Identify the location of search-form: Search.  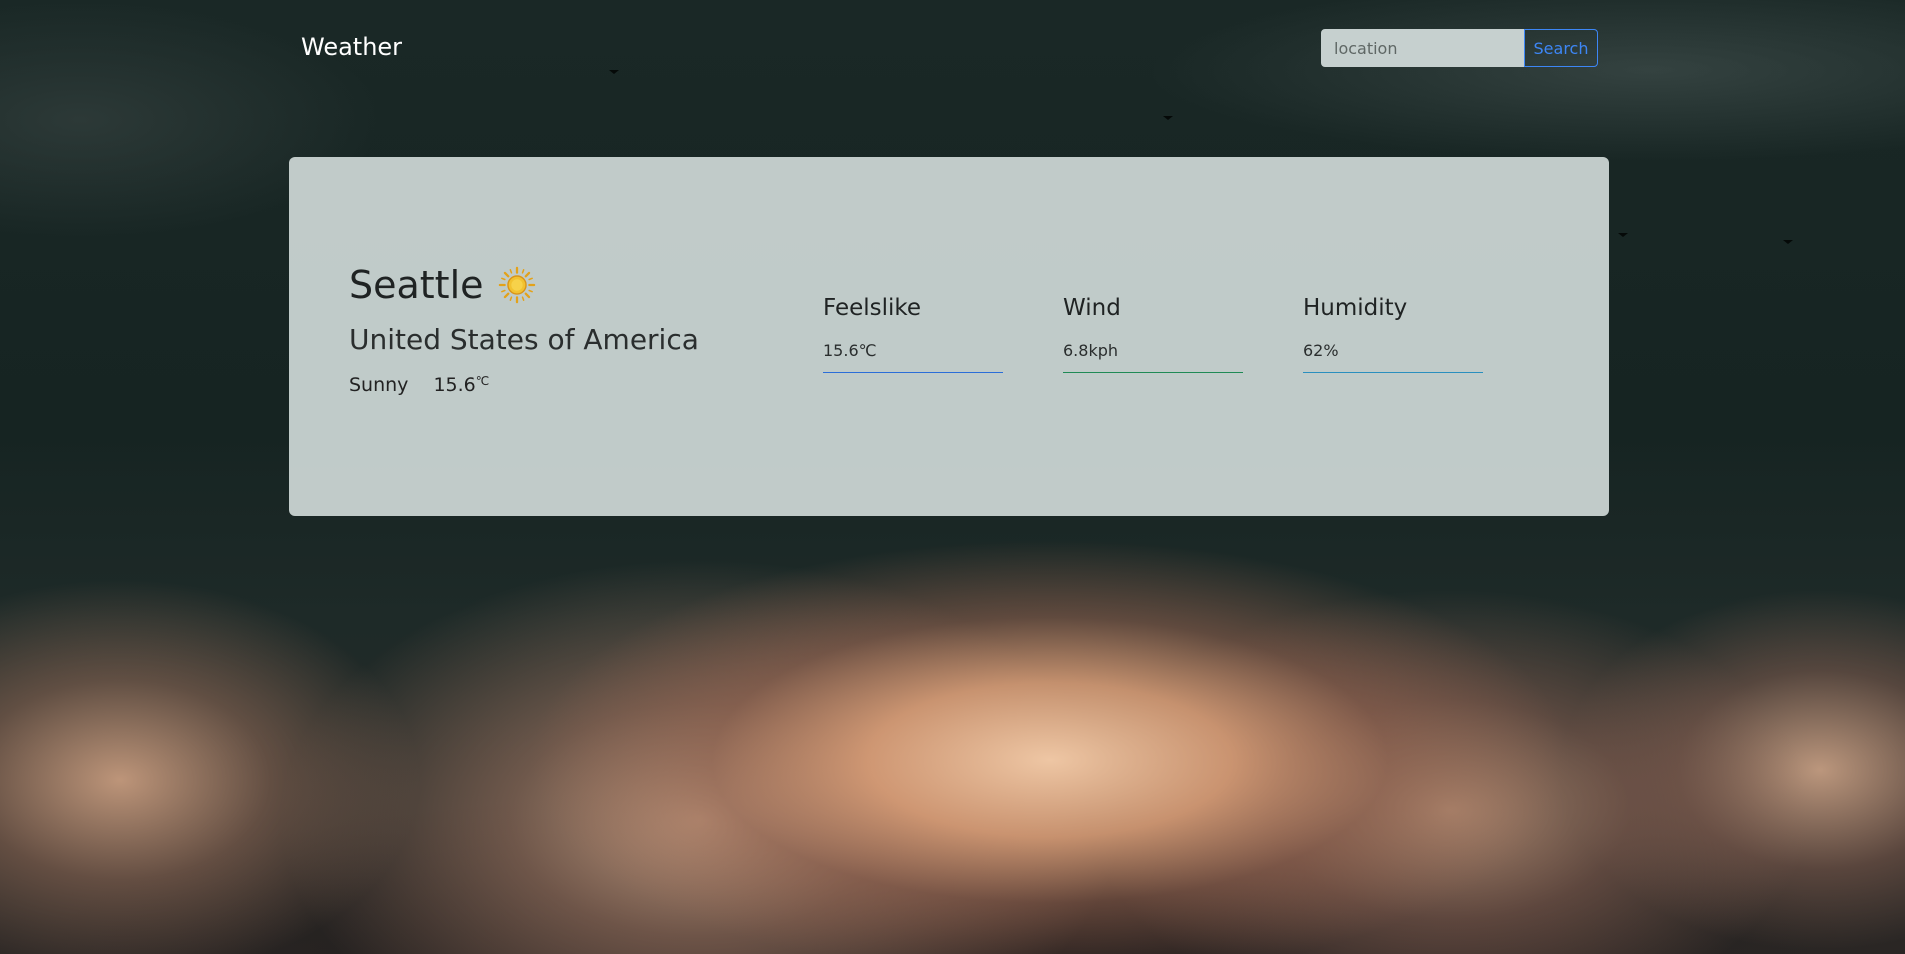
(1459, 48).